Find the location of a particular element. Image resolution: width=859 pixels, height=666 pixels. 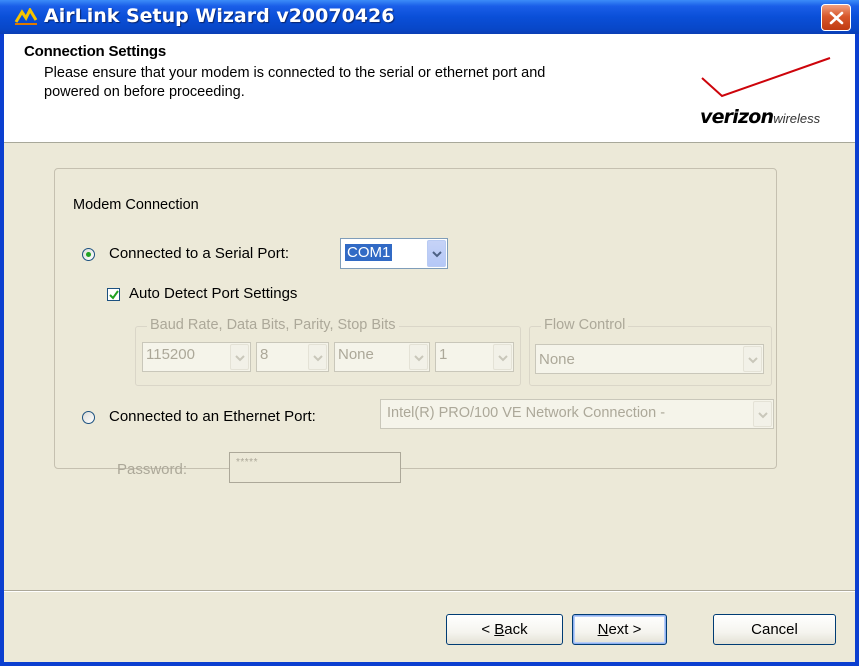

ethernet-adapter-select: Intel(R) PRO/100 VE Network Connection - is located at coordinates (577, 414).